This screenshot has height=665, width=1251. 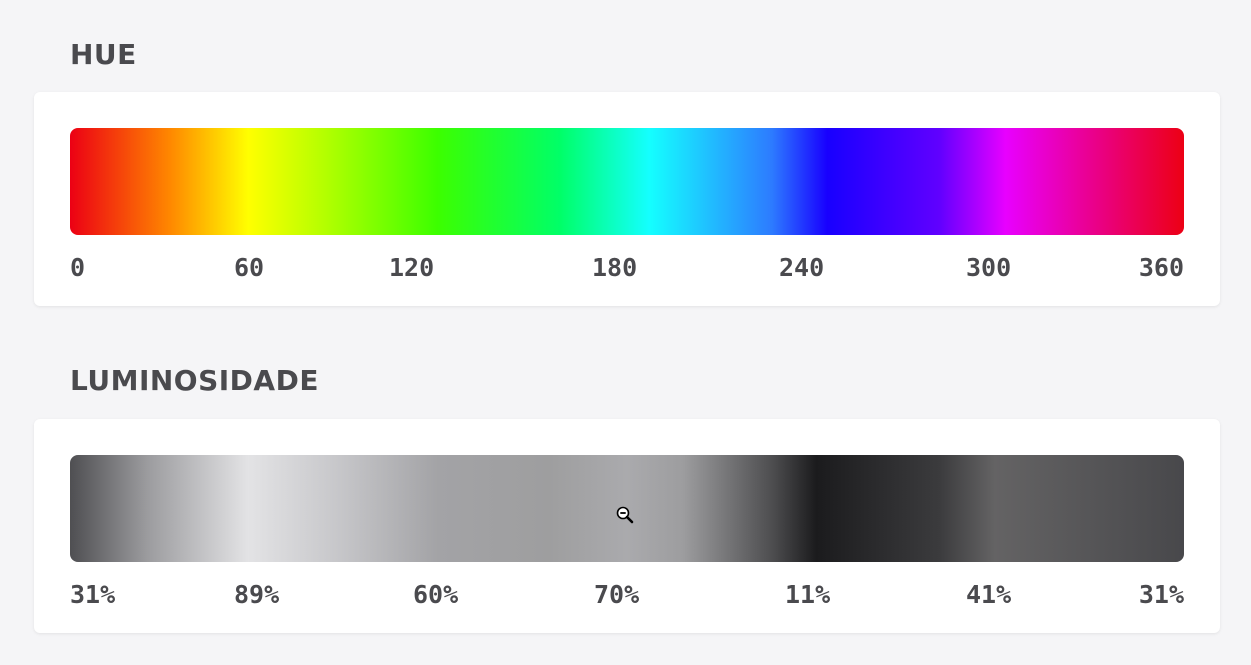 I want to click on luminosity-tick: 70%, so click(x=617, y=594).